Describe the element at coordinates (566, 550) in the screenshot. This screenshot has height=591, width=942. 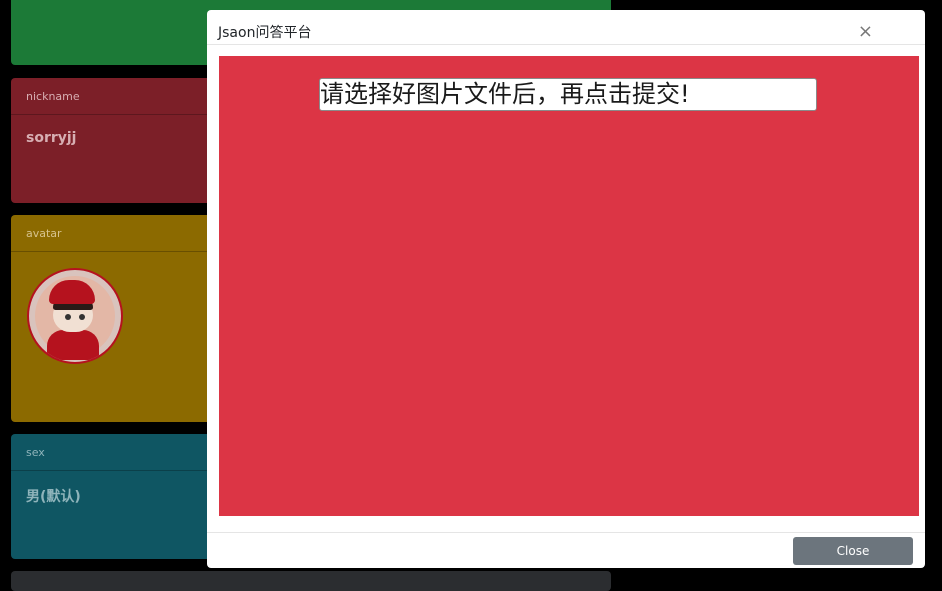
I see `modal-footer: Close` at that location.